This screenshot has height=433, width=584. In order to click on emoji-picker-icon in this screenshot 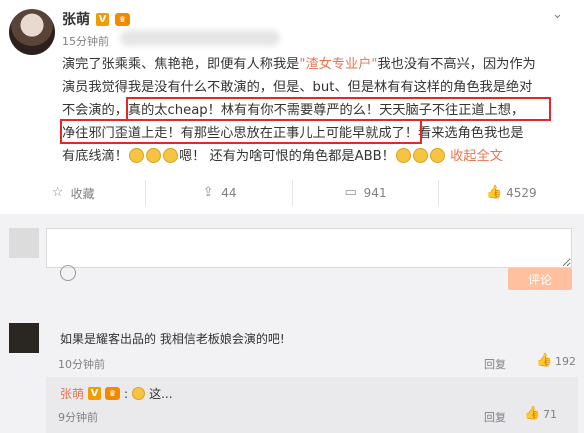, I will do `click(68, 273)`.